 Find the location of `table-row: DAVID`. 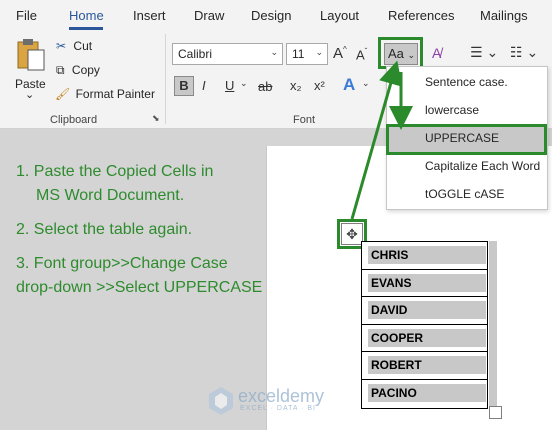

table-row: DAVID is located at coordinates (424, 311).